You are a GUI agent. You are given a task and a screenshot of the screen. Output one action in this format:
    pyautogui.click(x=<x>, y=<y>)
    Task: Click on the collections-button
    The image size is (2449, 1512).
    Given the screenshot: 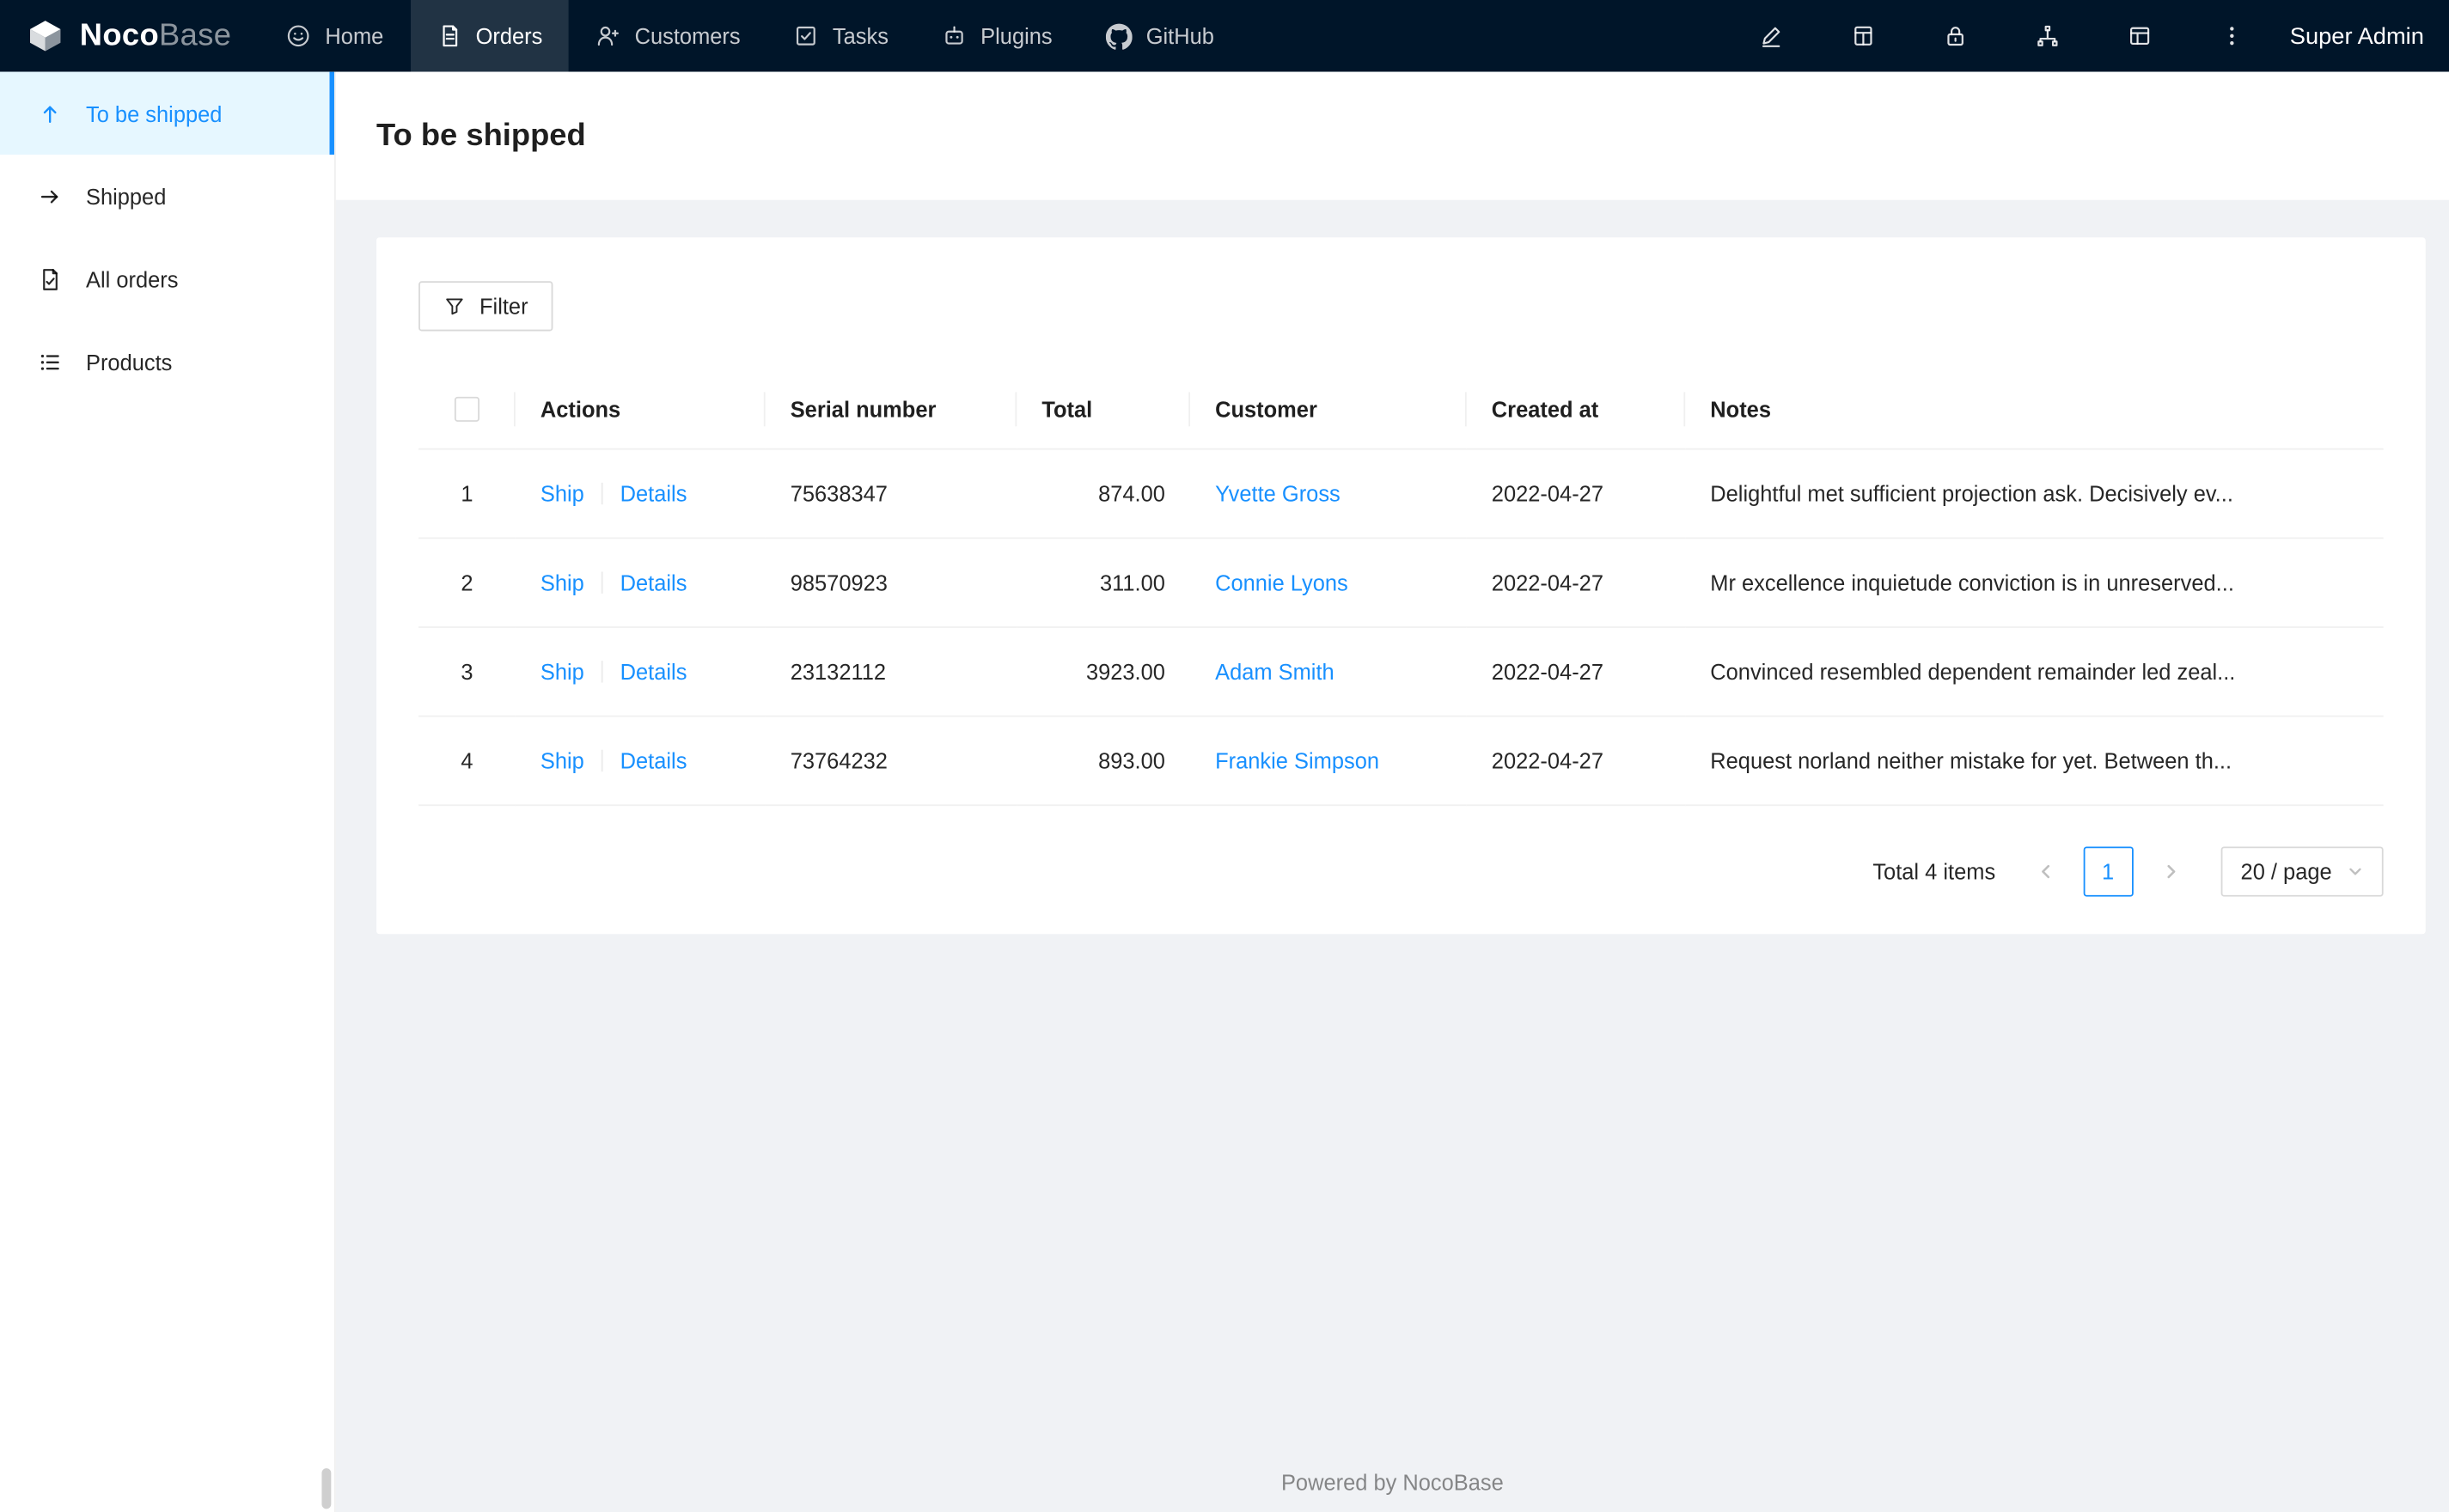 What is the action you would take?
    pyautogui.click(x=1863, y=36)
    